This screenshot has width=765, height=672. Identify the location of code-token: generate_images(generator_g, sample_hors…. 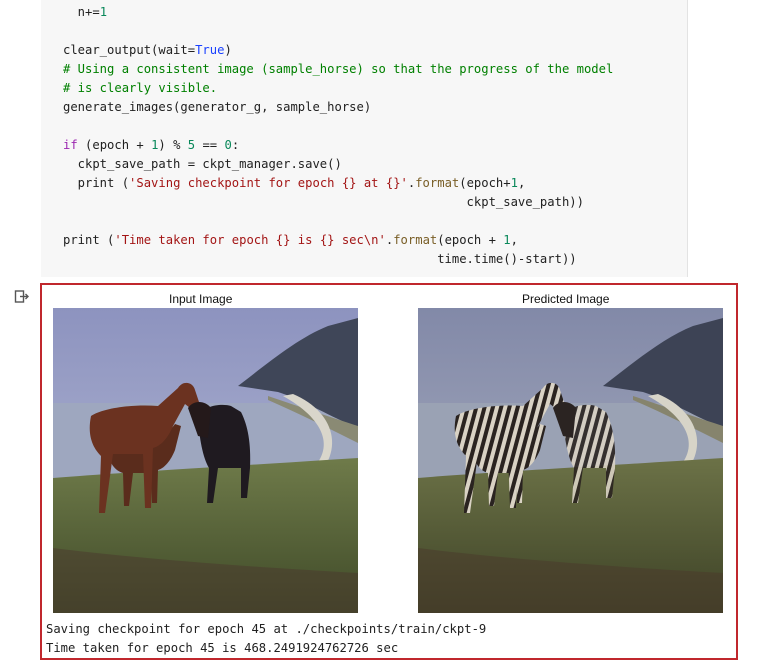
(217, 107).